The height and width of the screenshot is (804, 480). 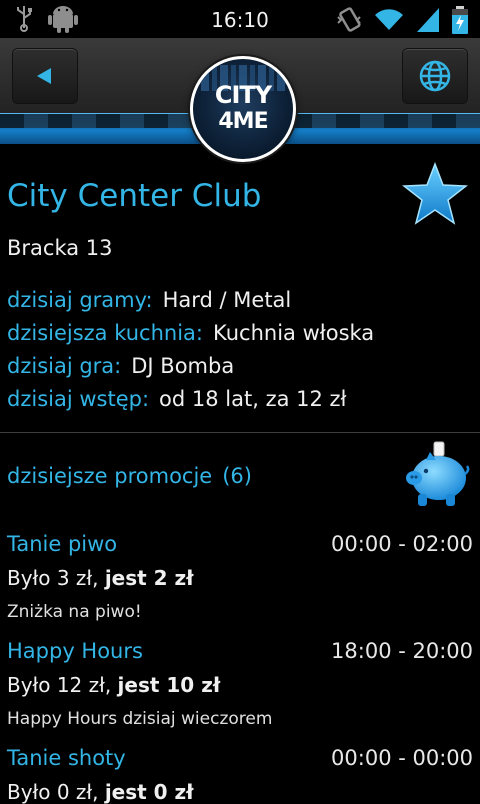 What do you see at coordinates (240, 19) in the screenshot?
I see `status-bar: 16:10` at bounding box center [240, 19].